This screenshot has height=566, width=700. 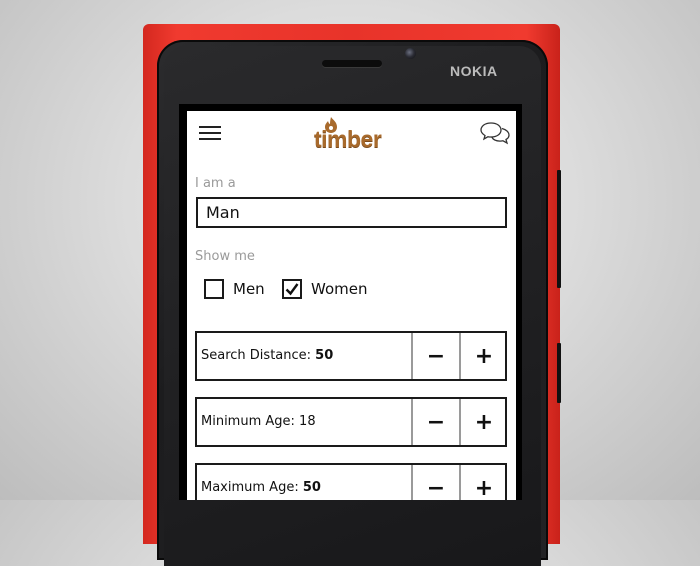 What do you see at coordinates (559, 229) in the screenshot?
I see `volume-button` at bounding box center [559, 229].